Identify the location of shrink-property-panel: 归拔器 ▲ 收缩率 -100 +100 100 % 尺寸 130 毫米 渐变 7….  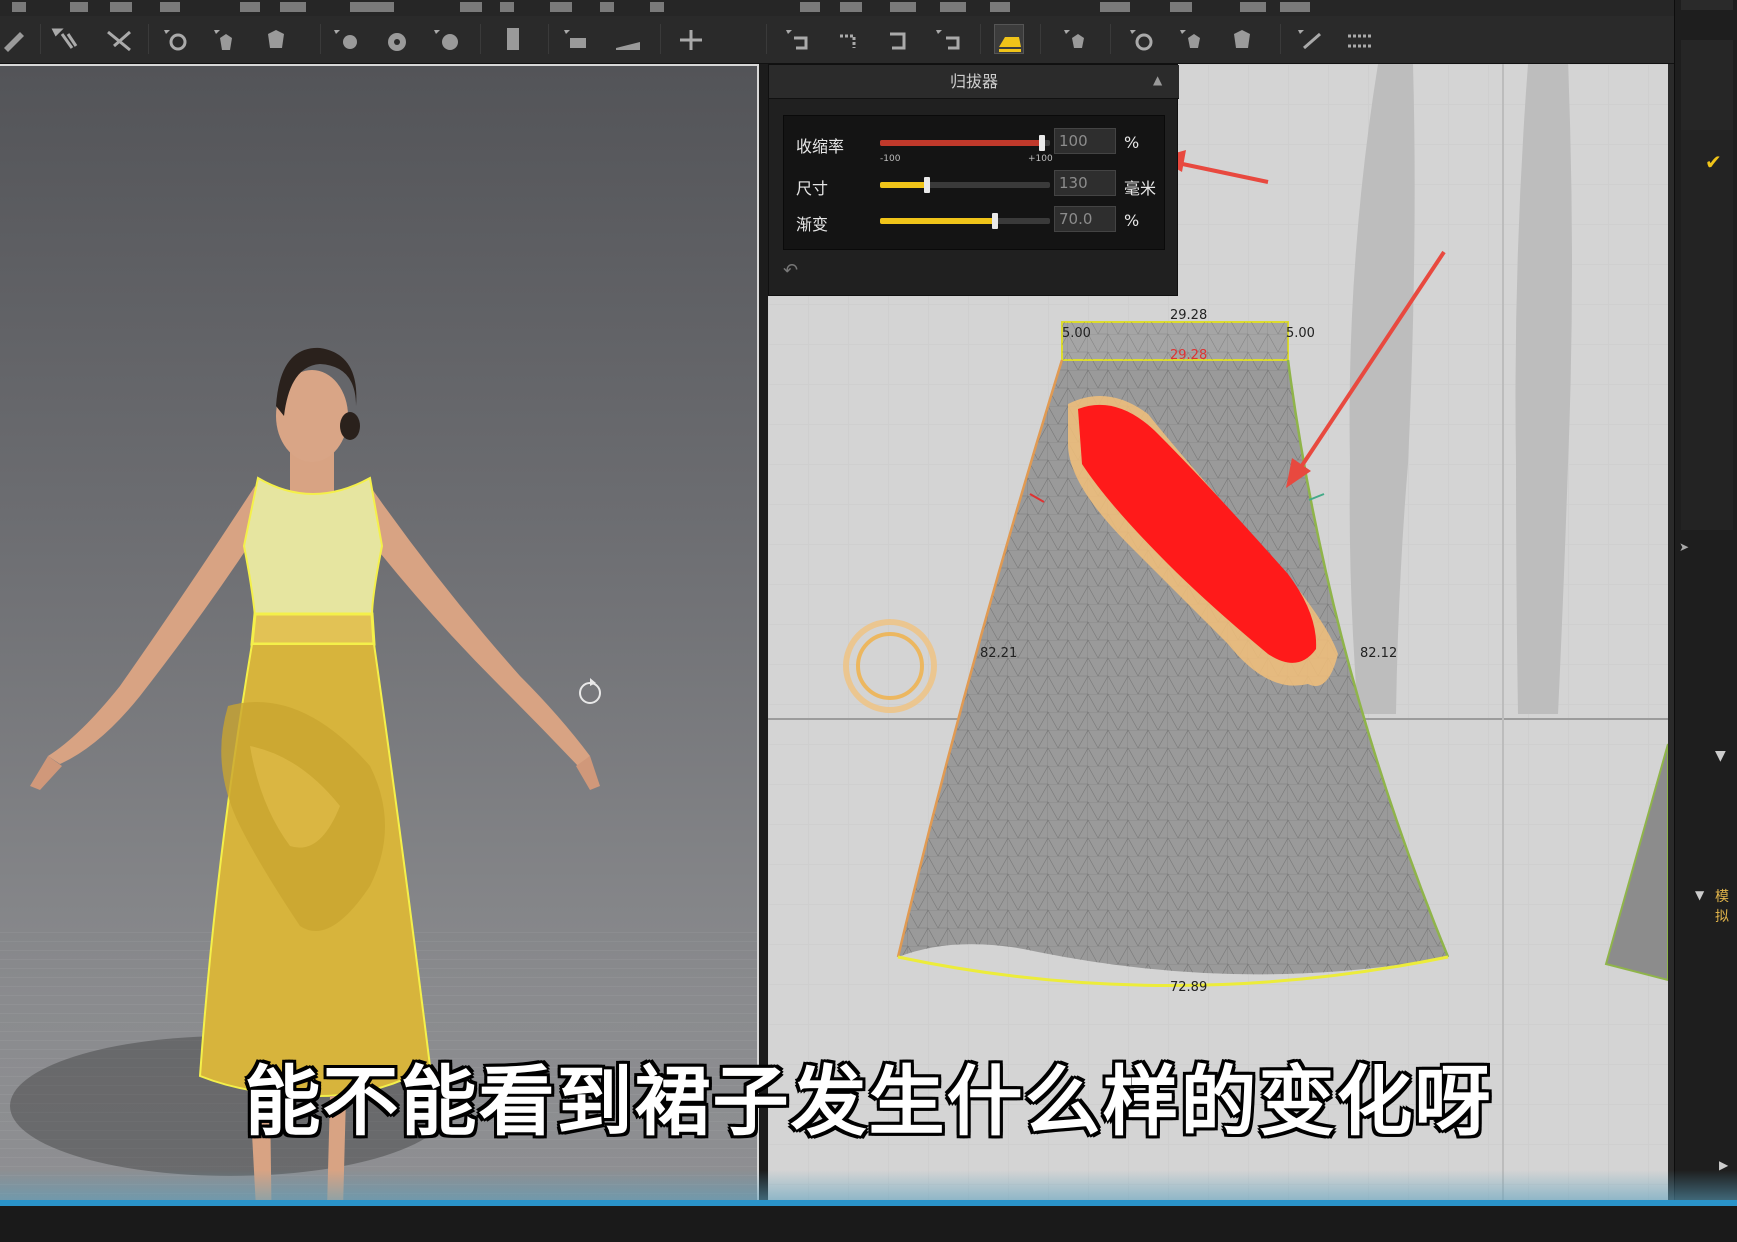
(973, 180).